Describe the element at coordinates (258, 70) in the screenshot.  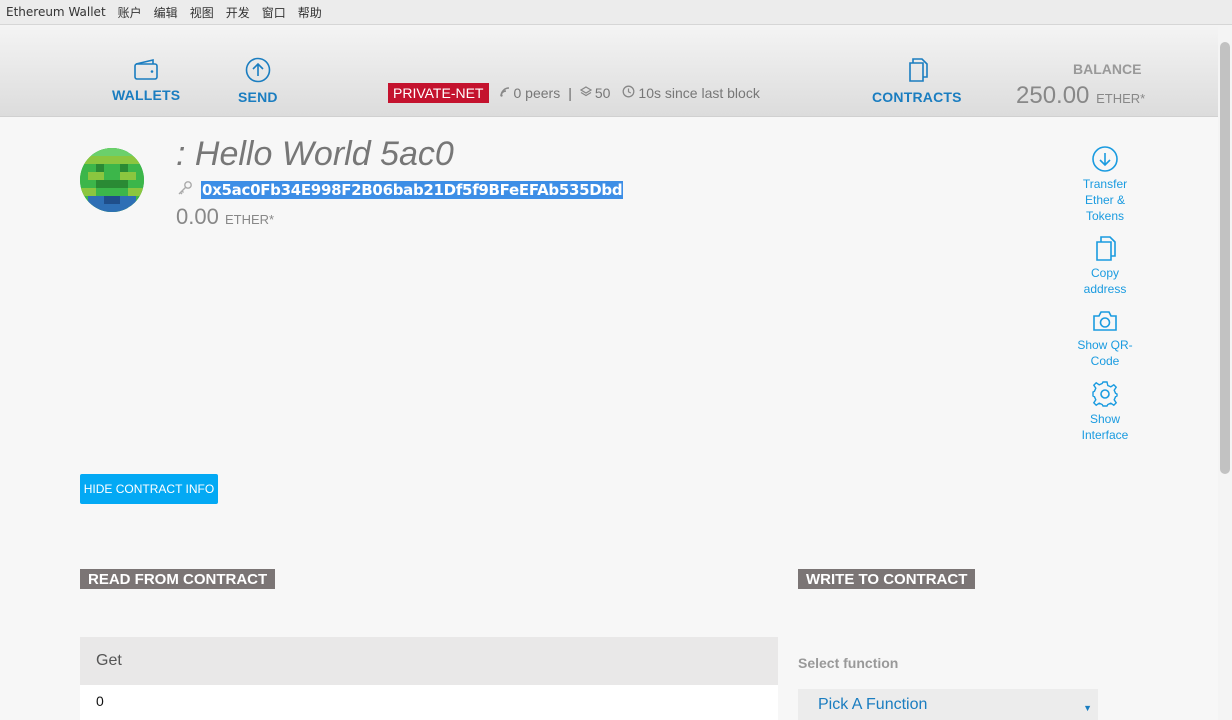
I see `arrow-up-circle-icon` at that location.